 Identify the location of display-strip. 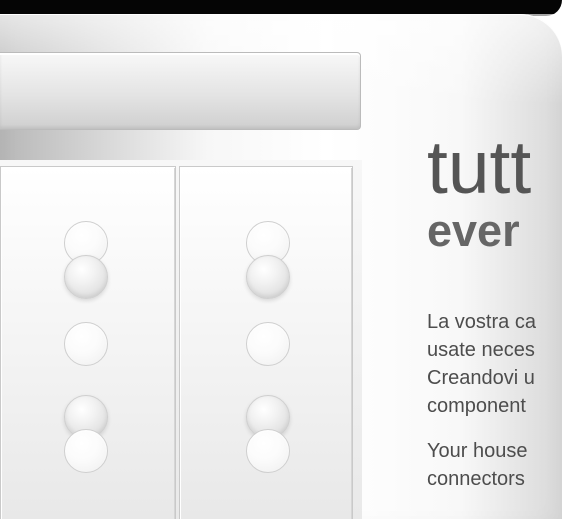
(180, 91).